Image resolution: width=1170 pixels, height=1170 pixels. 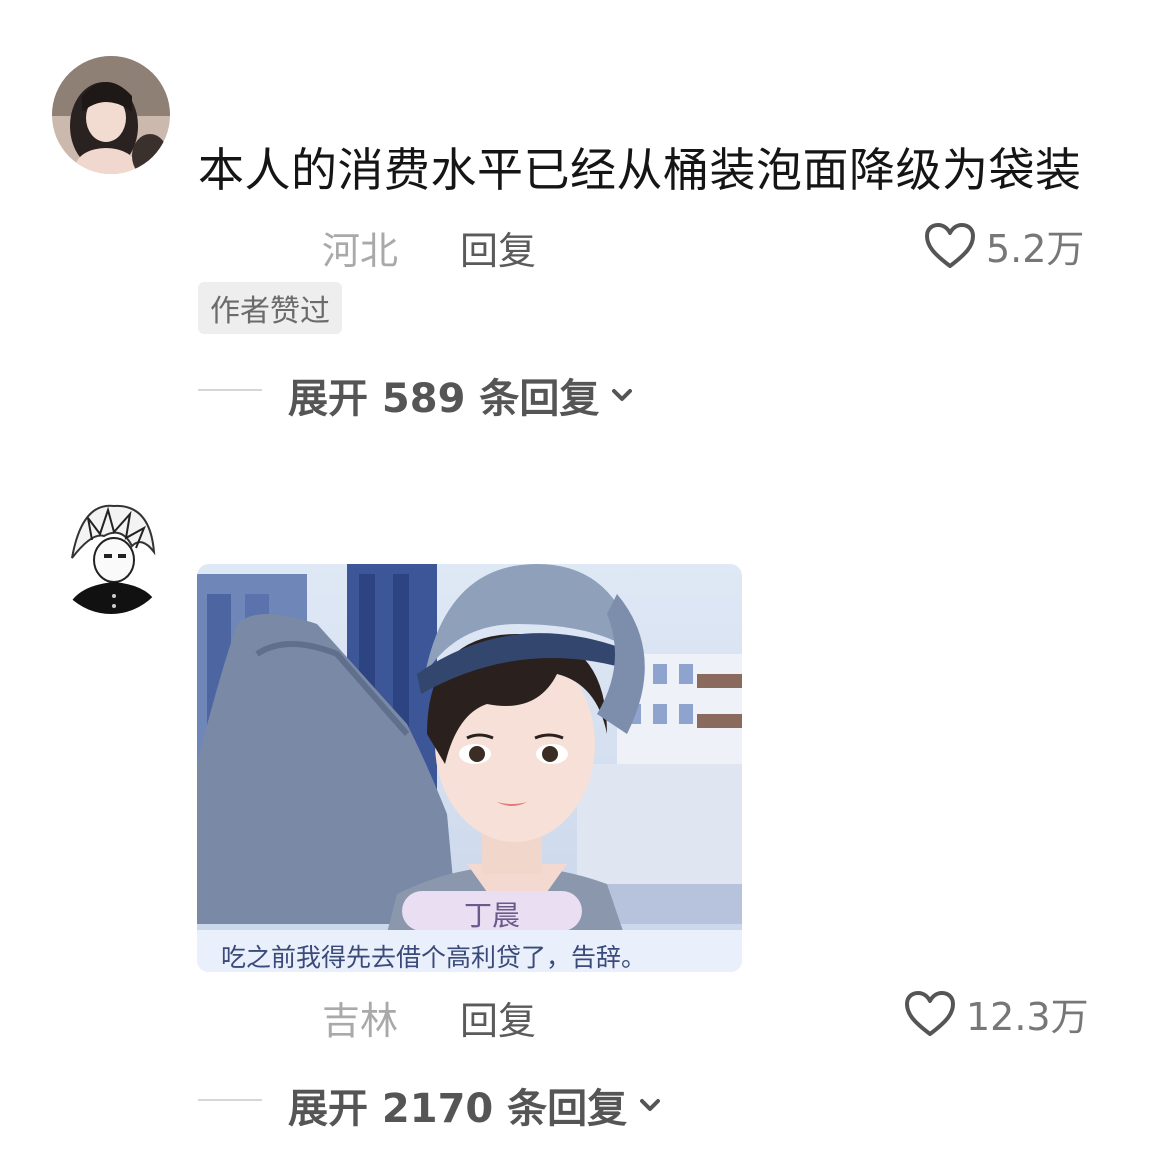 What do you see at coordinates (491, 915) in the screenshot?
I see `character-name: 丁晨` at bounding box center [491, 915].